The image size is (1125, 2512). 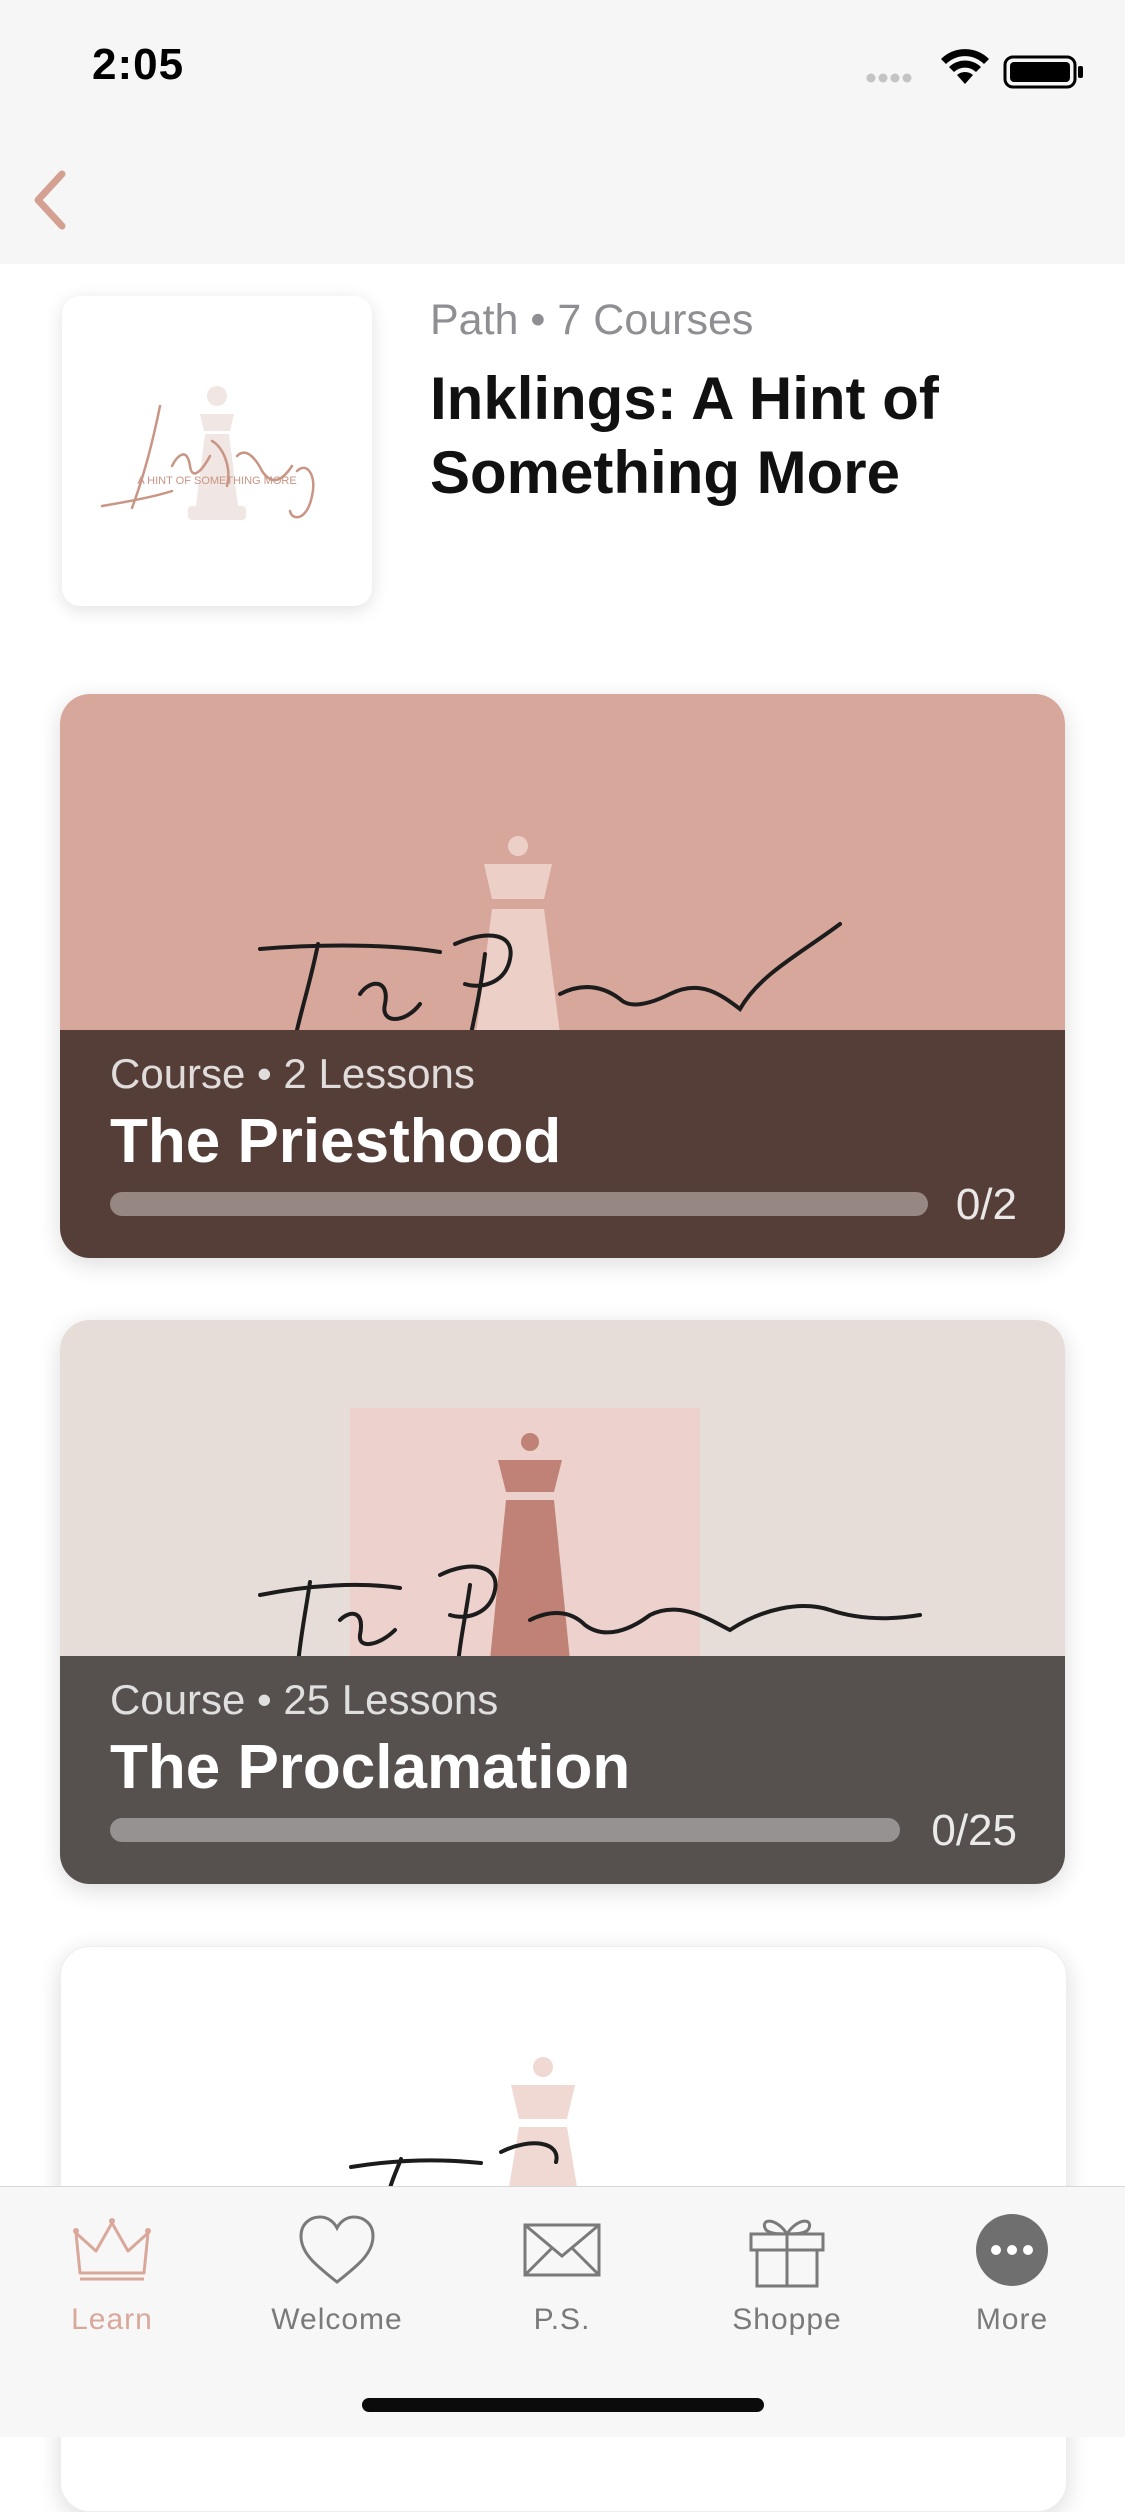 What do you see at coordinates (986, 1204) in the screenshot?
I see `progress-count: 0/2` at bounding box center [986, 1204].